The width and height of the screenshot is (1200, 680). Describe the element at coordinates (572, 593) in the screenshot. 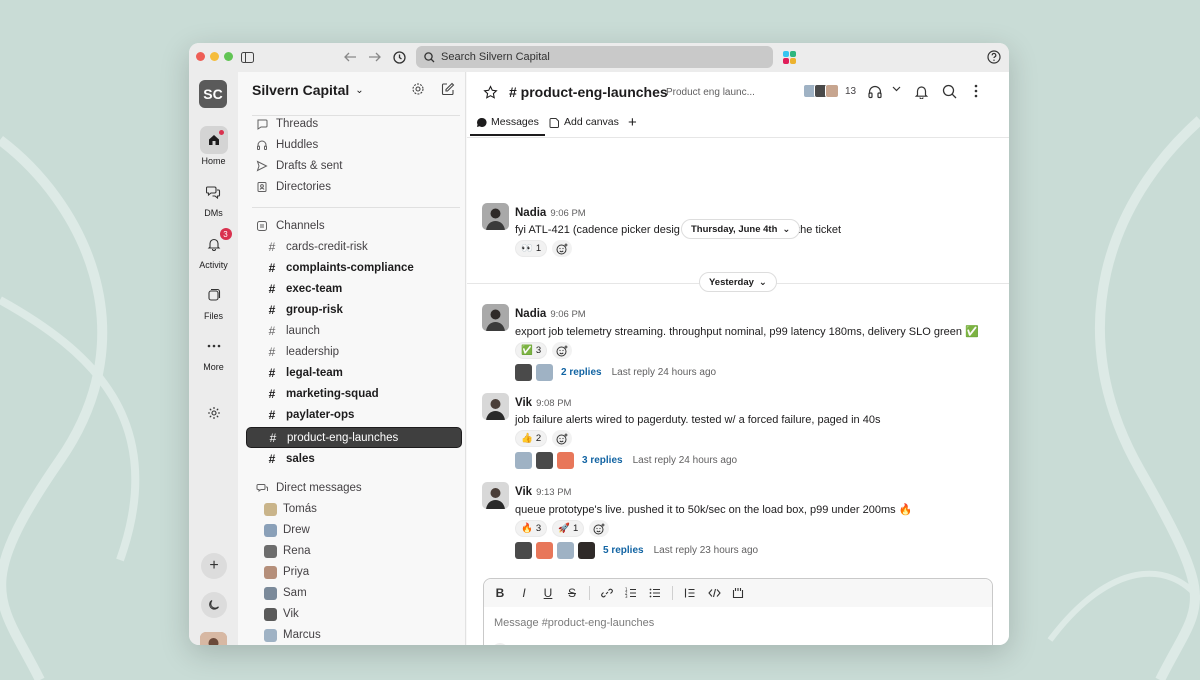

I see `strikethrough-button: S` at that location.